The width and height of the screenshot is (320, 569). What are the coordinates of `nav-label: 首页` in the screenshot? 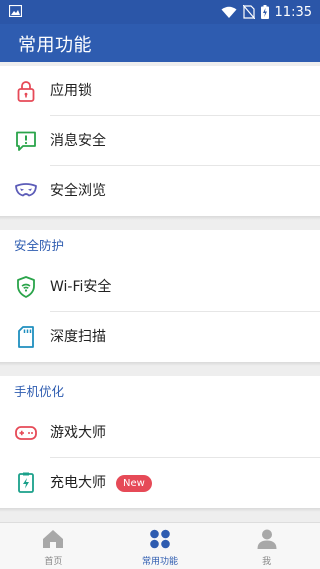 It's located at (53, 562).